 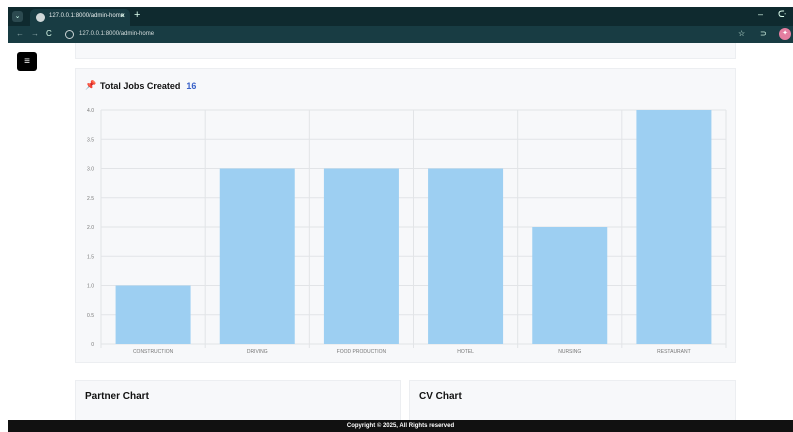 What do you see at coordinates (90, 199) in the screenshot?
I see `y-tick-label: 2.5` at bounding box center [90, 199].